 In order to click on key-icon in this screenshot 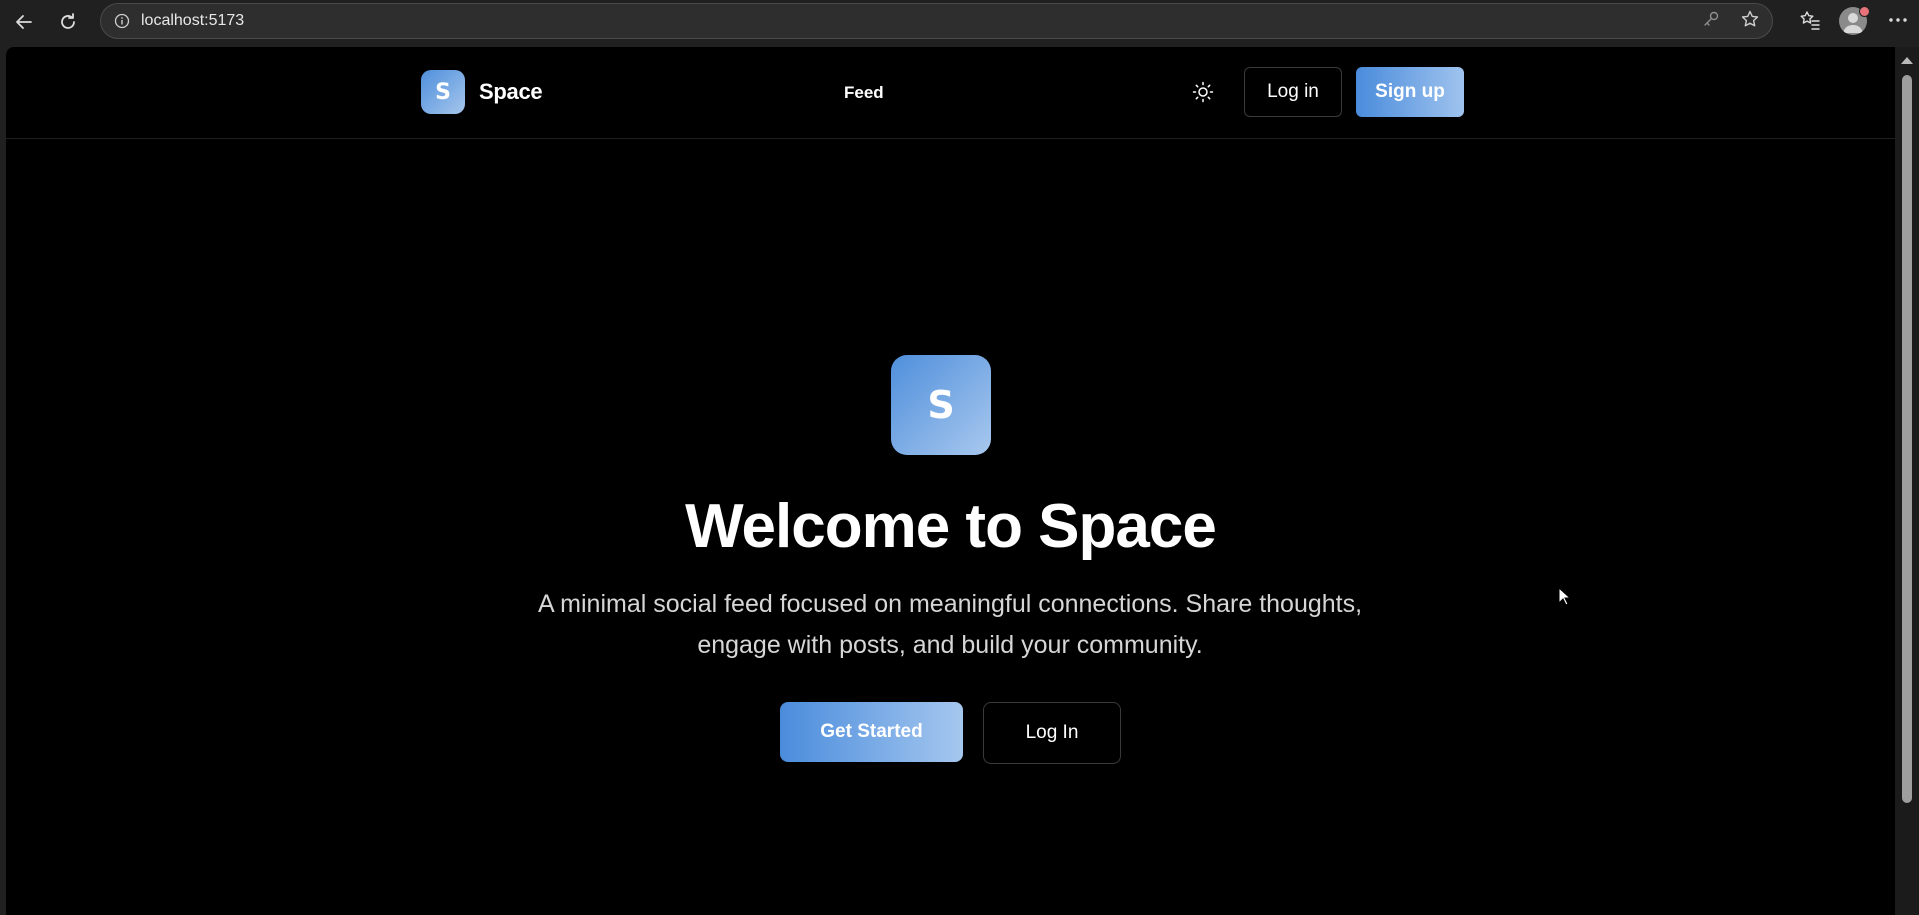, I will do `click(1711, 21)`.